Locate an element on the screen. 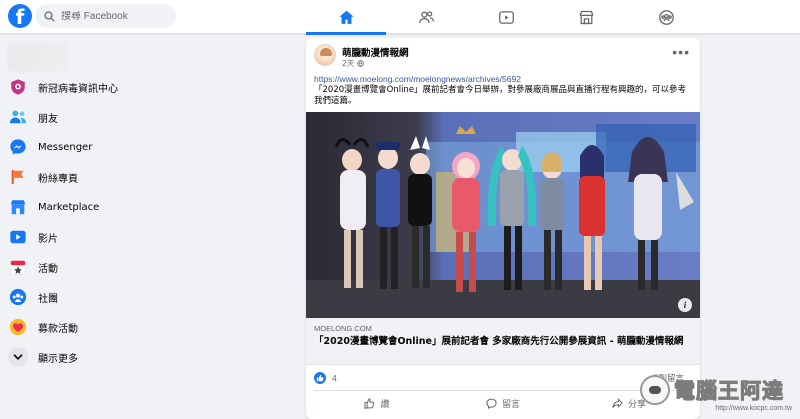 The height and width of the screenshot is (419, 800). fundraiser-icon is located at coordinates (18, 327).